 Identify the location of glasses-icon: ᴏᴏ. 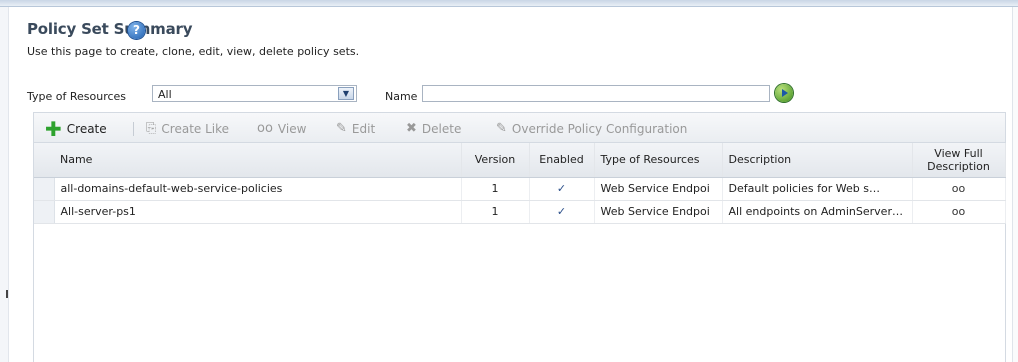
(265, 128).